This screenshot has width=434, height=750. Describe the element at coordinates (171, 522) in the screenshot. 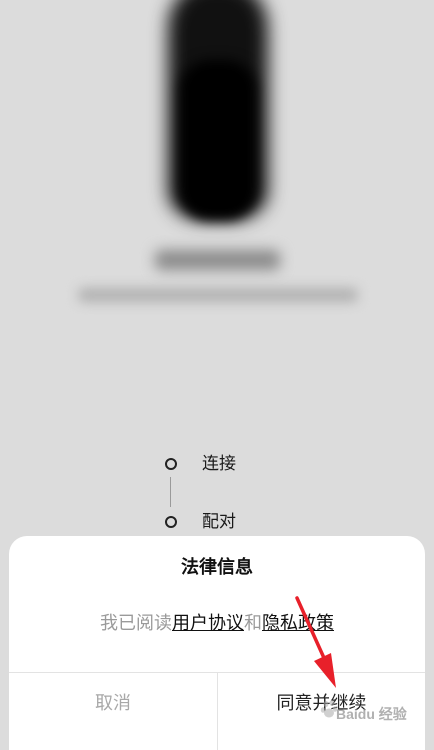

I see `step-pair-indicator-icon` at that location.